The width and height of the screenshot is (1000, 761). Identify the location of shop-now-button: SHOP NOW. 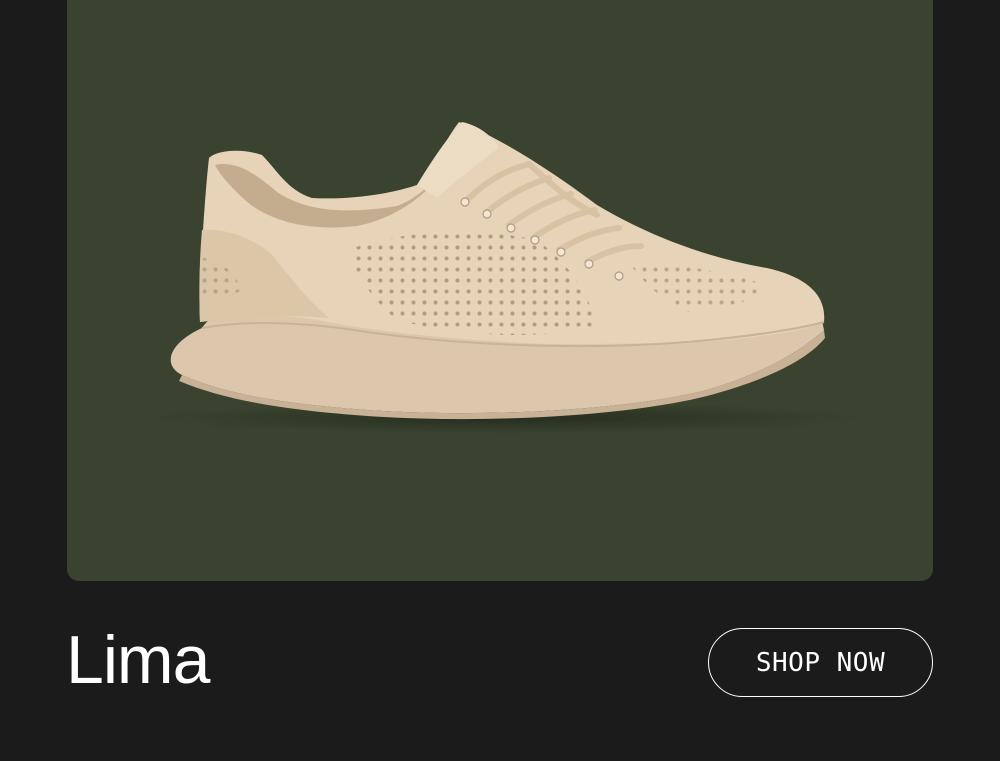
(820, 662).